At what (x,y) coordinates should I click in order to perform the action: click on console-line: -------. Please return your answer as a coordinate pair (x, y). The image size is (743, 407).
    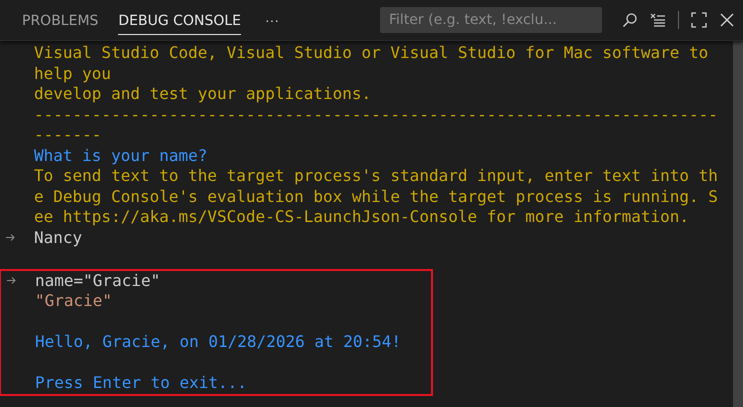
    Looking at the image, I should click on (68, 135).